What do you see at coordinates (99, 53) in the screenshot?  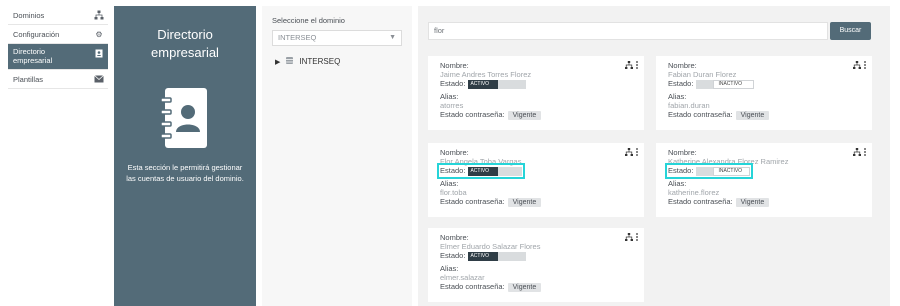 I see `contact-book-icon` at bounding box center [99, 53].